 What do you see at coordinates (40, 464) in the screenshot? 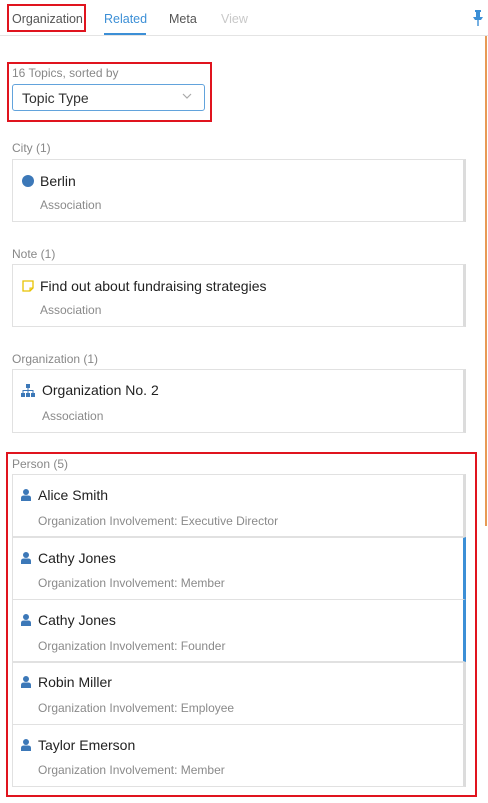
I see `group-caption-person: Person (5)` at bounding box center [40, 464].